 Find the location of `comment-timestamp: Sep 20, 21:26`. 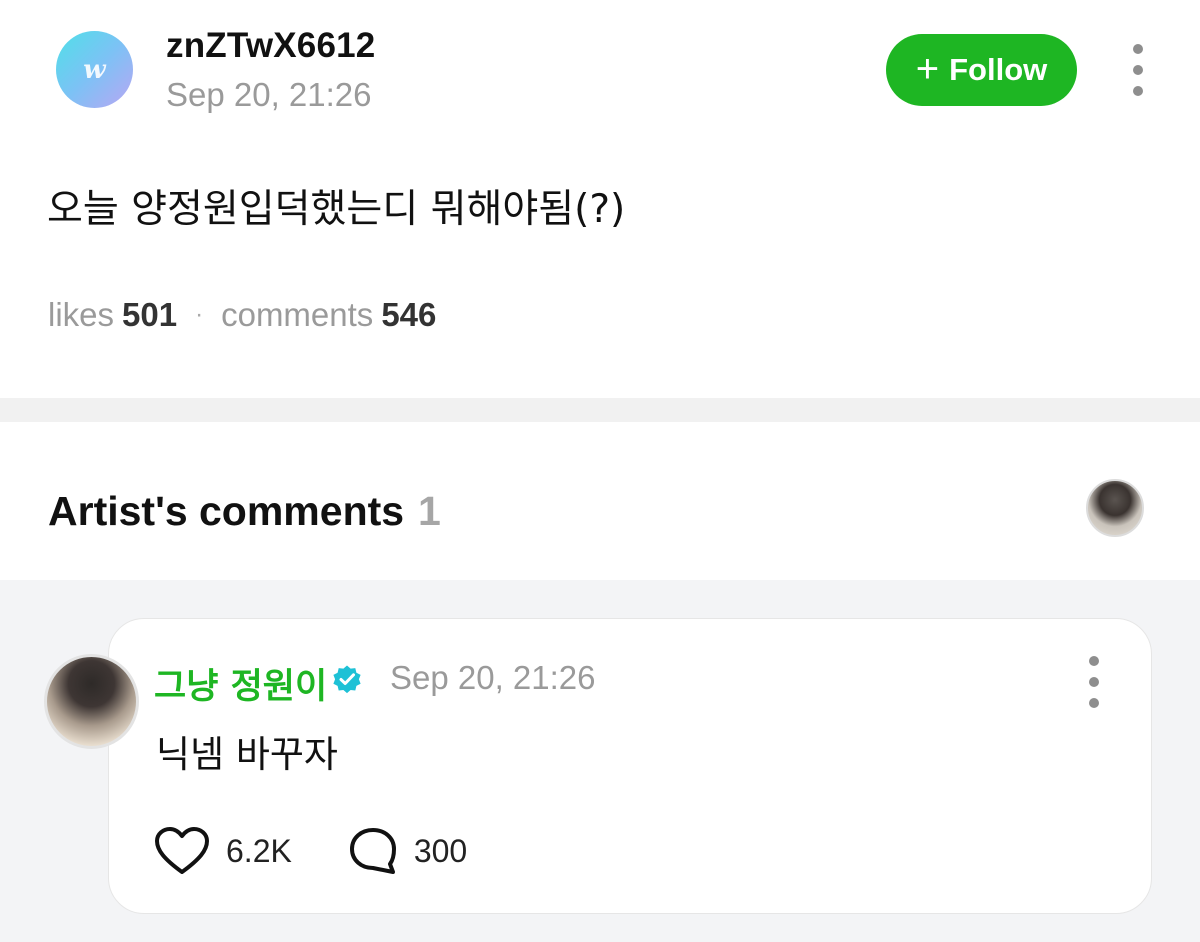

comment-timestamp: Sep 20, 21:26 is located at coordinates (493, 677).